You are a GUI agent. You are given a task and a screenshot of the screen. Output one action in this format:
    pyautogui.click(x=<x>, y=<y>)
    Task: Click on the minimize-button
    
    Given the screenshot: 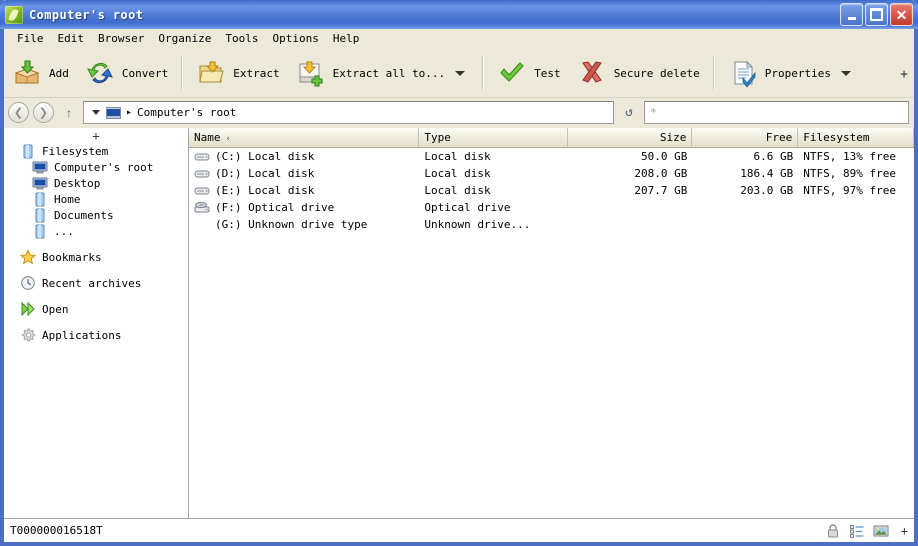 What is the action you would take?
    pyautogui.click(x=851, y=14)
    